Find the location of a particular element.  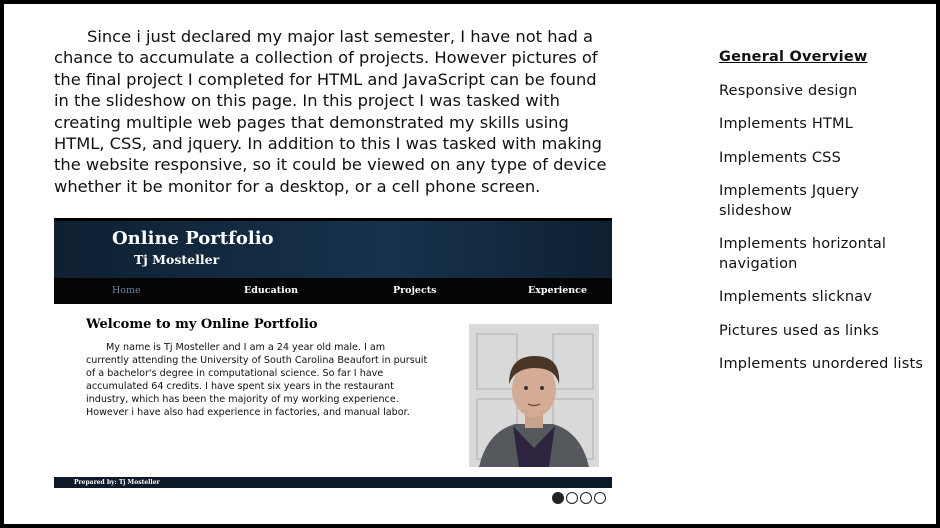

sidebar-item-implements-css: Implements CSS is located at coordinates (821, 159).